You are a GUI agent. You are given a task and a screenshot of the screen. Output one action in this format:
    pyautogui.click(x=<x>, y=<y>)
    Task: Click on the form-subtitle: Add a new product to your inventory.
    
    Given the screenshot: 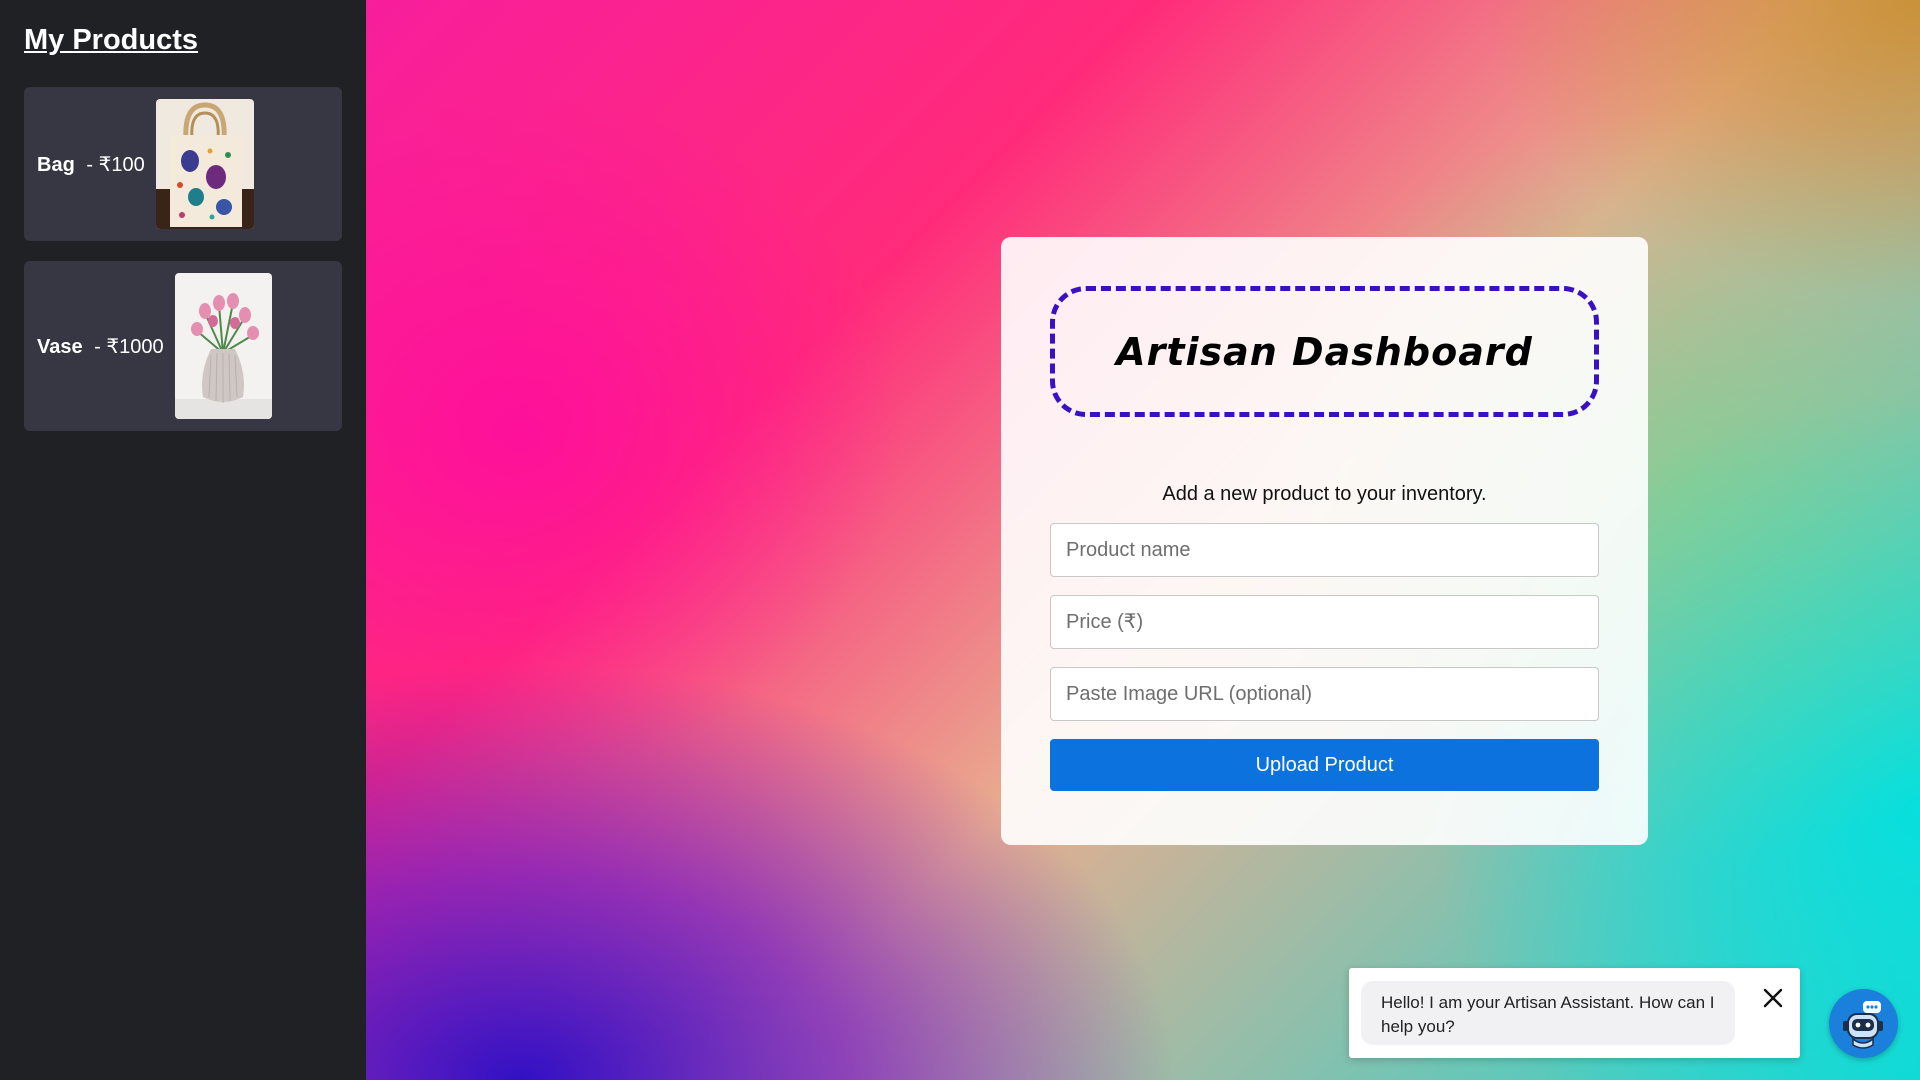 What is the action you would take?
    pyautogui.click(x=1324, y=494)
    